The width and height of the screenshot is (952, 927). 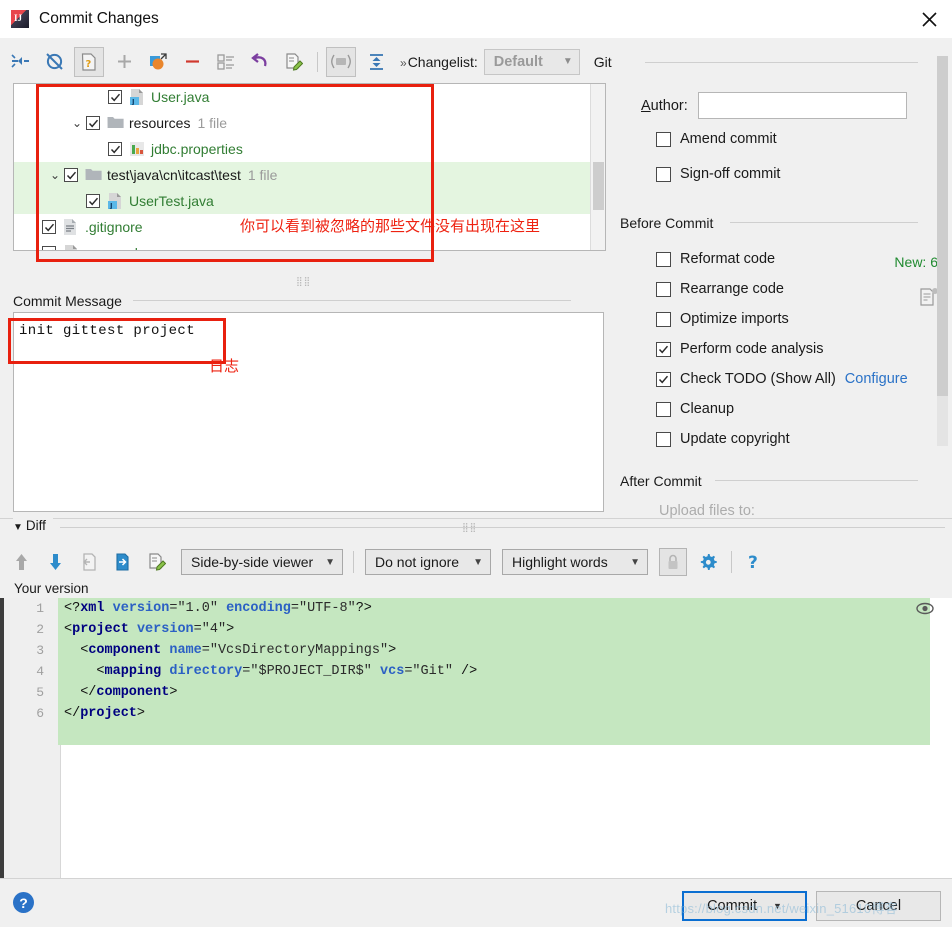 I want to click on group-by-icon, so click(x=226, y=62).